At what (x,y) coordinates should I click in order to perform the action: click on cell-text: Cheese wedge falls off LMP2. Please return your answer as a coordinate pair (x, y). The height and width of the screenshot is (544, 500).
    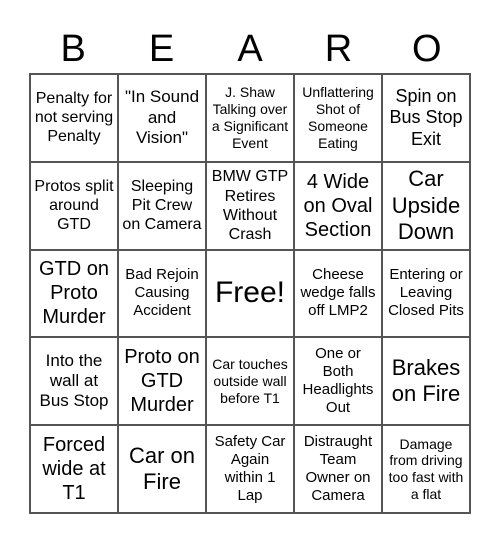
    Looking at the image, I should click on (338, 293).